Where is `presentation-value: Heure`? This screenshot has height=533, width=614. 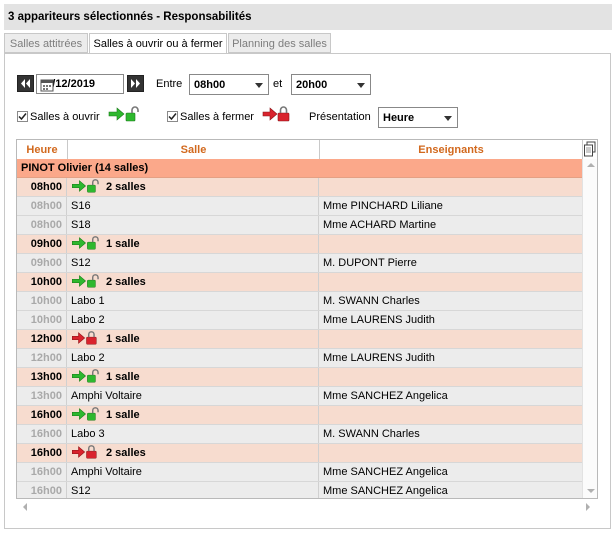 presentation-value: Heure is located at coordinates (399, 118).